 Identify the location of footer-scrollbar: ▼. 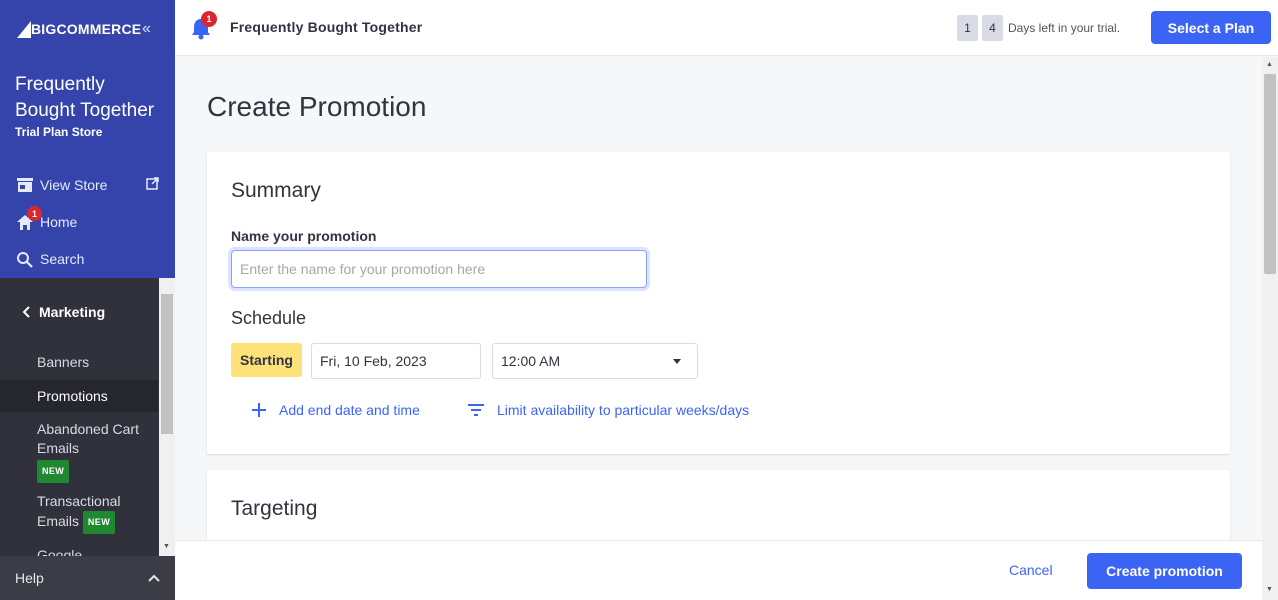
(1270, 570).